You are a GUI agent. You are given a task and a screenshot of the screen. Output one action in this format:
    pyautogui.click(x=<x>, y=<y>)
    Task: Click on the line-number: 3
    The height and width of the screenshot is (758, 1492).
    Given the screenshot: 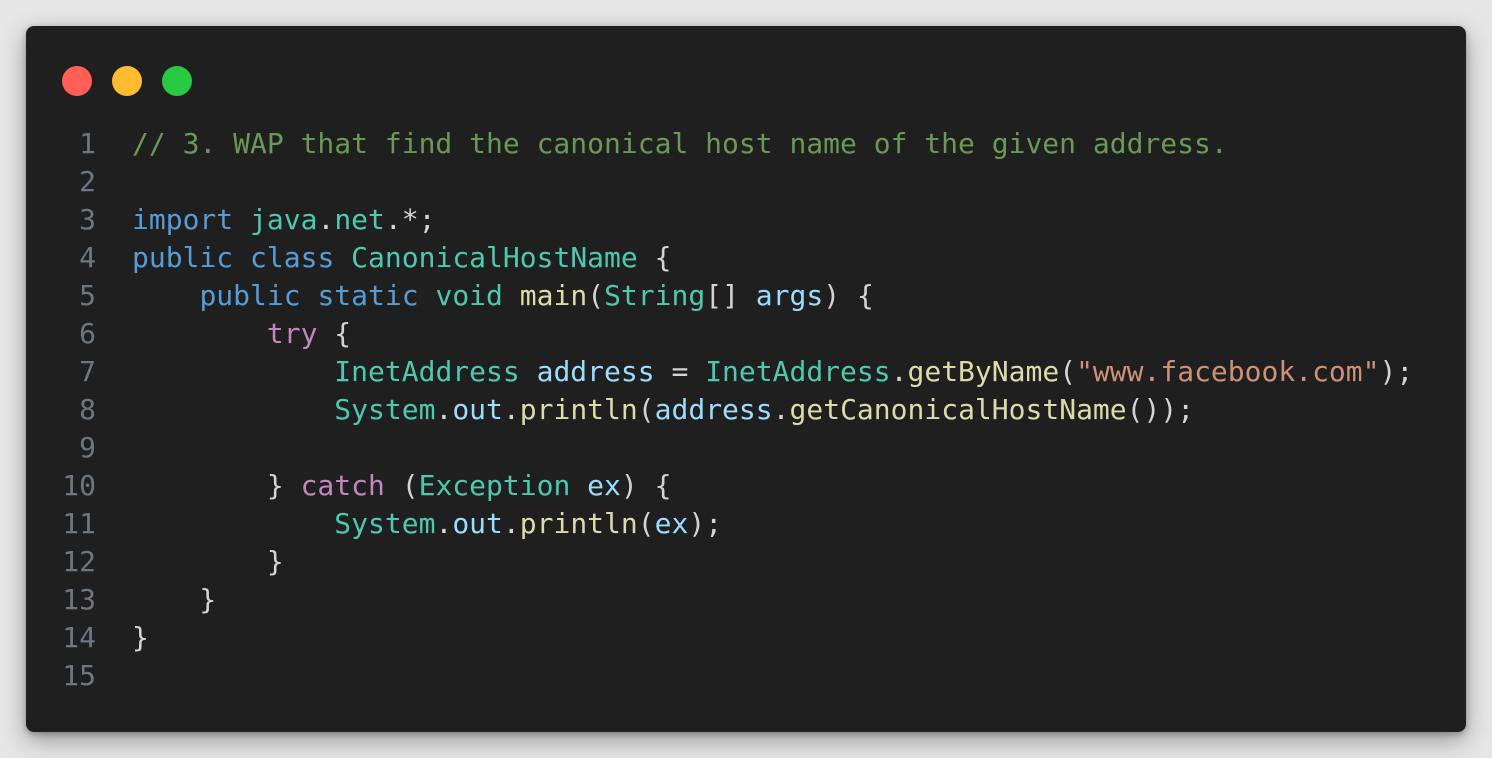 What is the action you would take?
    pyautogui.click(x=87, y=219)
    